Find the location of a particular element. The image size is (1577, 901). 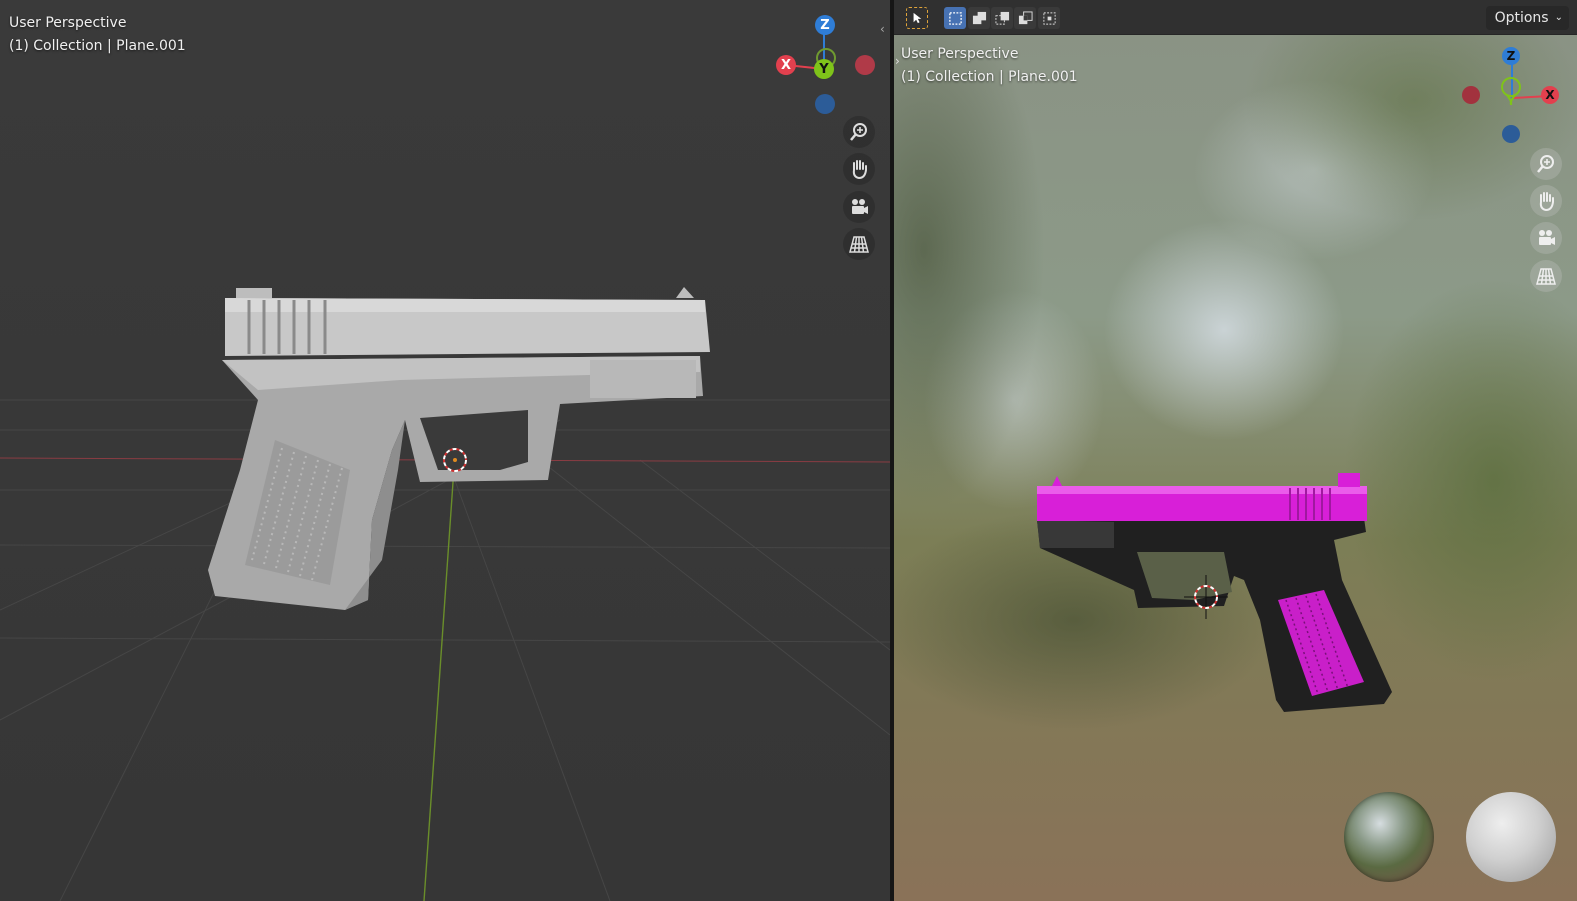

toolbar-toggle-icon: › is located at coordinates (897, 61).